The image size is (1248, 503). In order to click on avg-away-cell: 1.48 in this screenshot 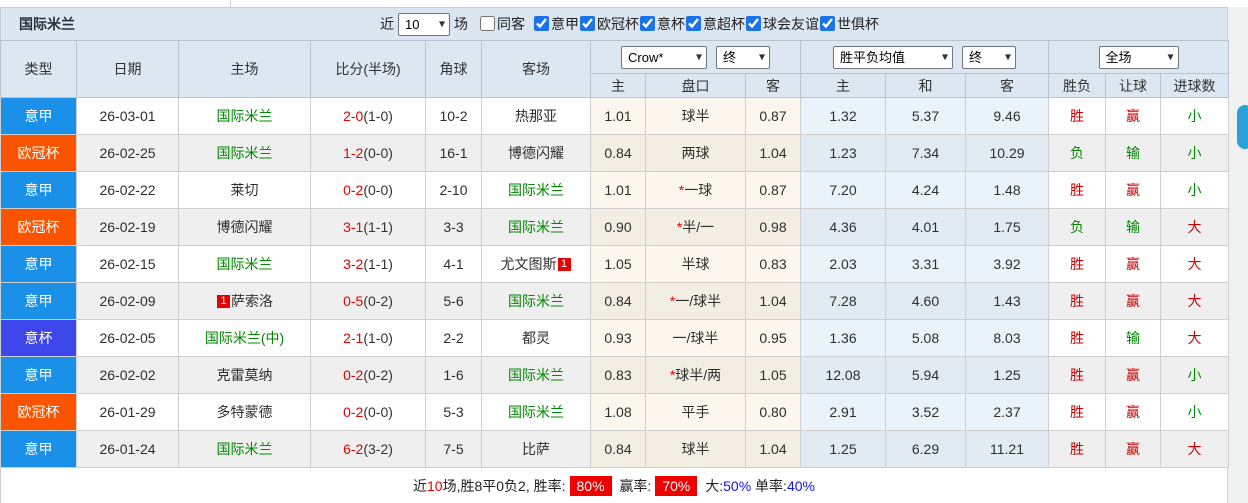, I will do `click(1007, 190)`.